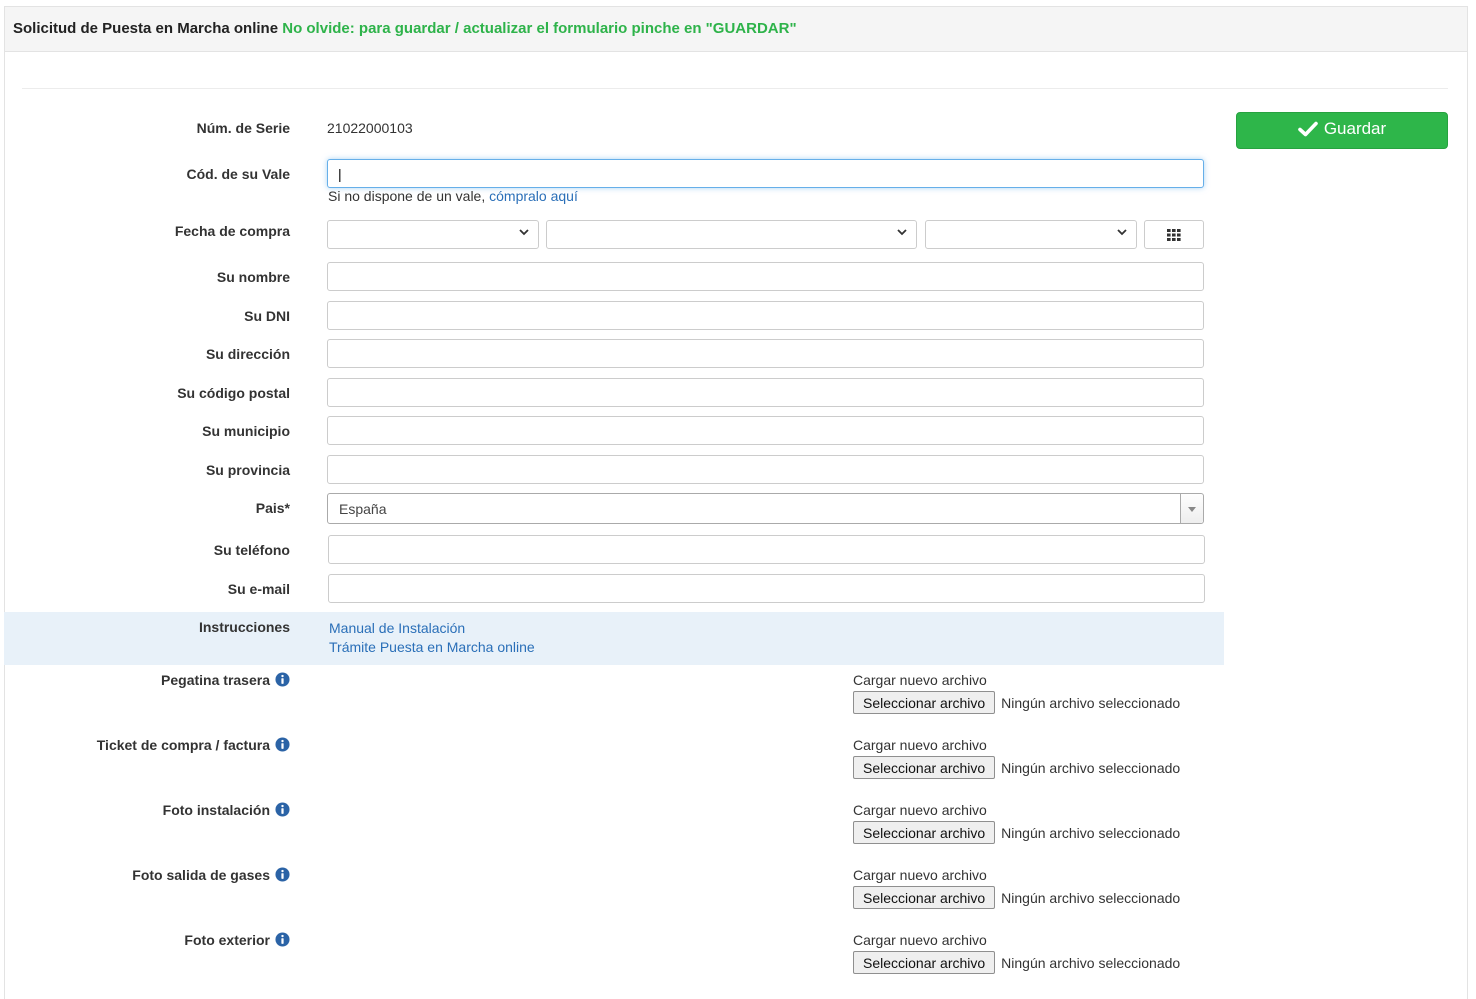 This screenshot has width=1476, height=999. I want to click on instructions-label: Instrucciones, so click(244, 627).